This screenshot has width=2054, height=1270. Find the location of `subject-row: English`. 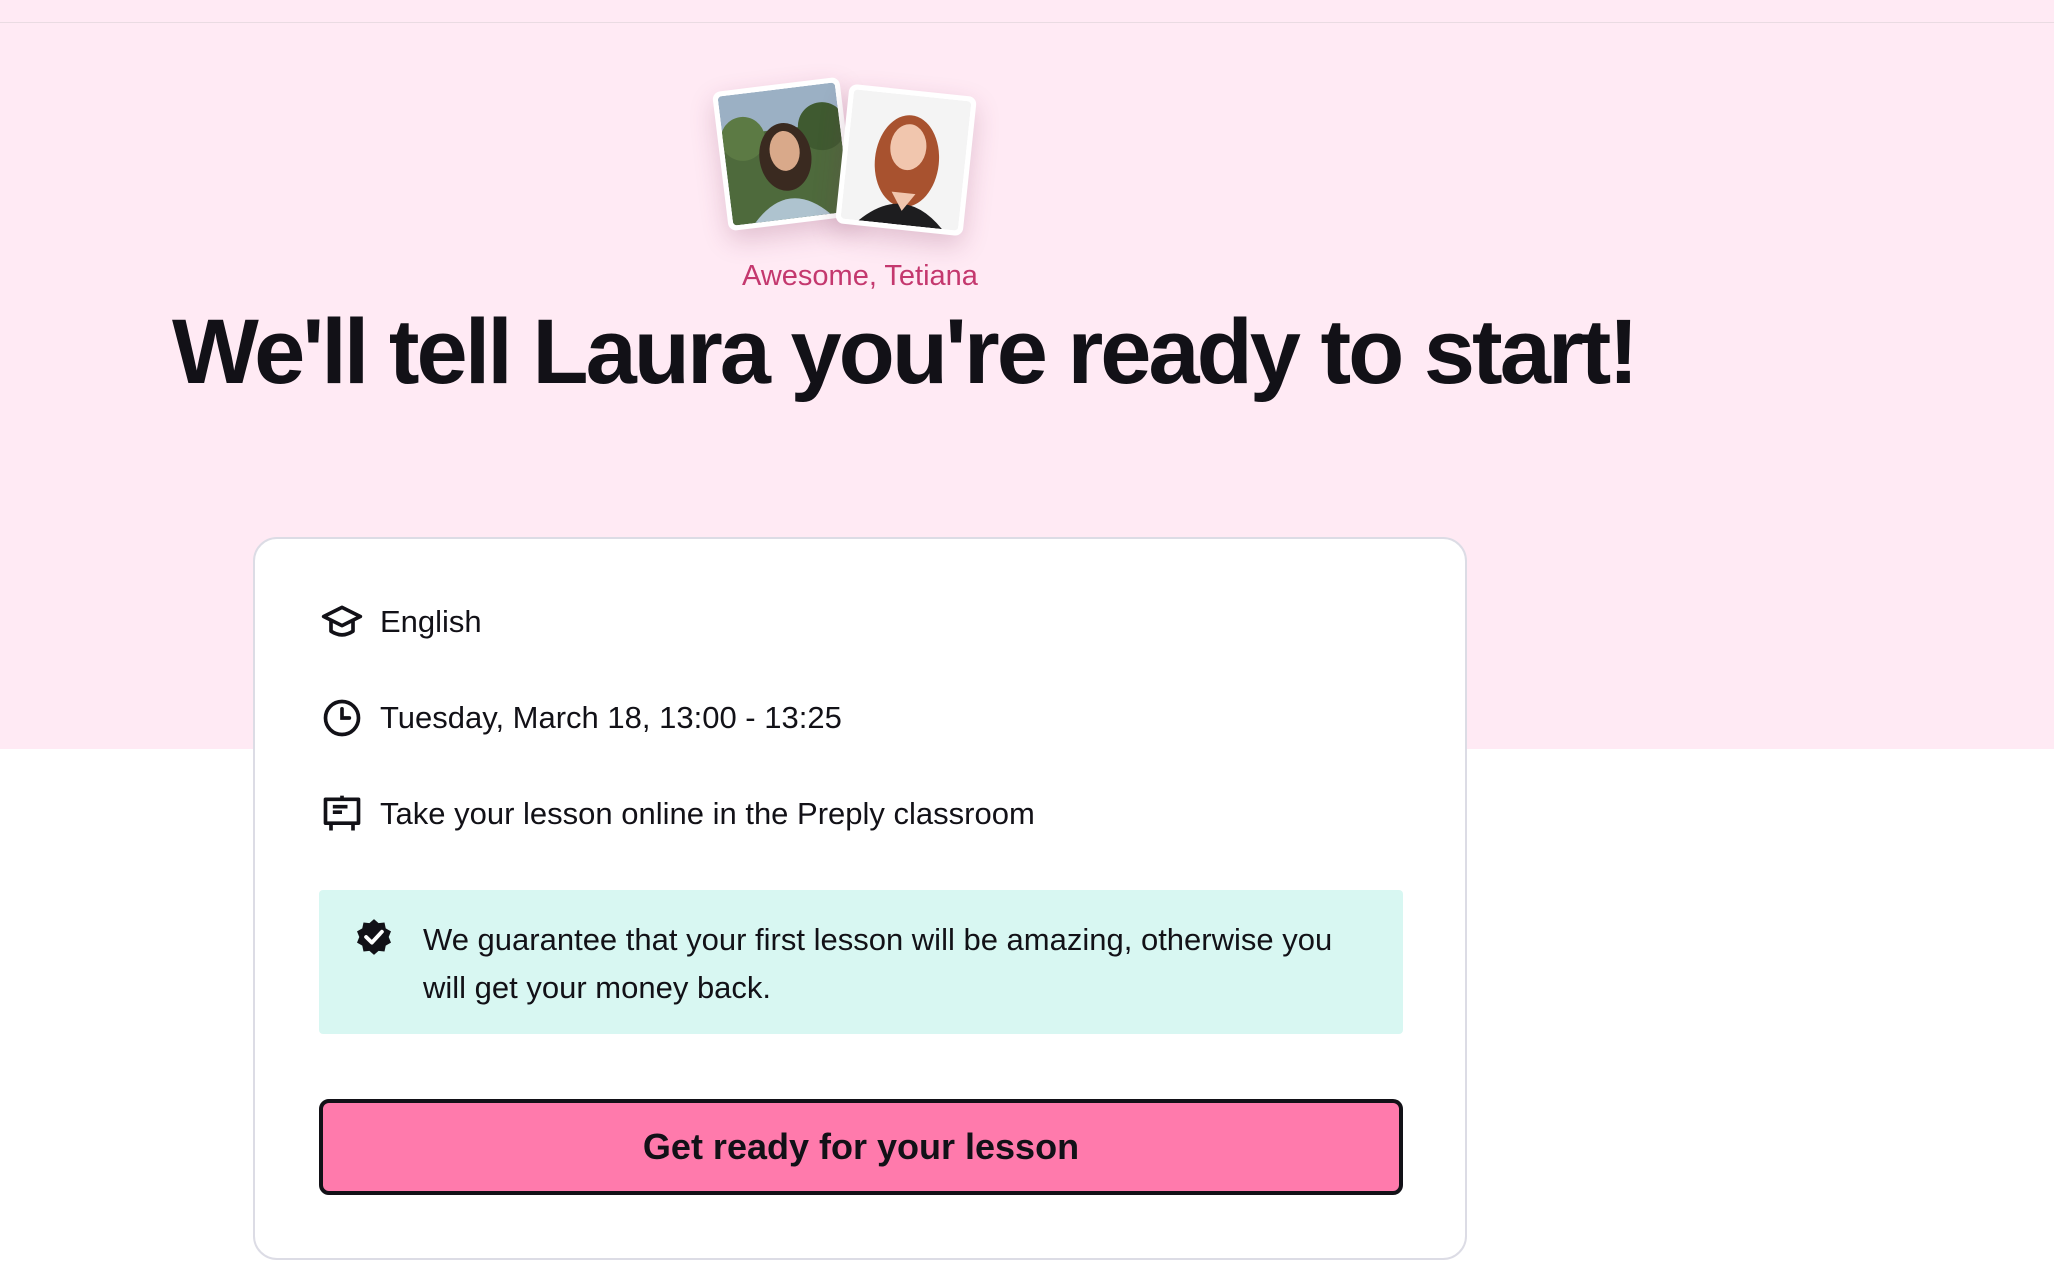

subject-row: English is located at coordinates (401, 622).